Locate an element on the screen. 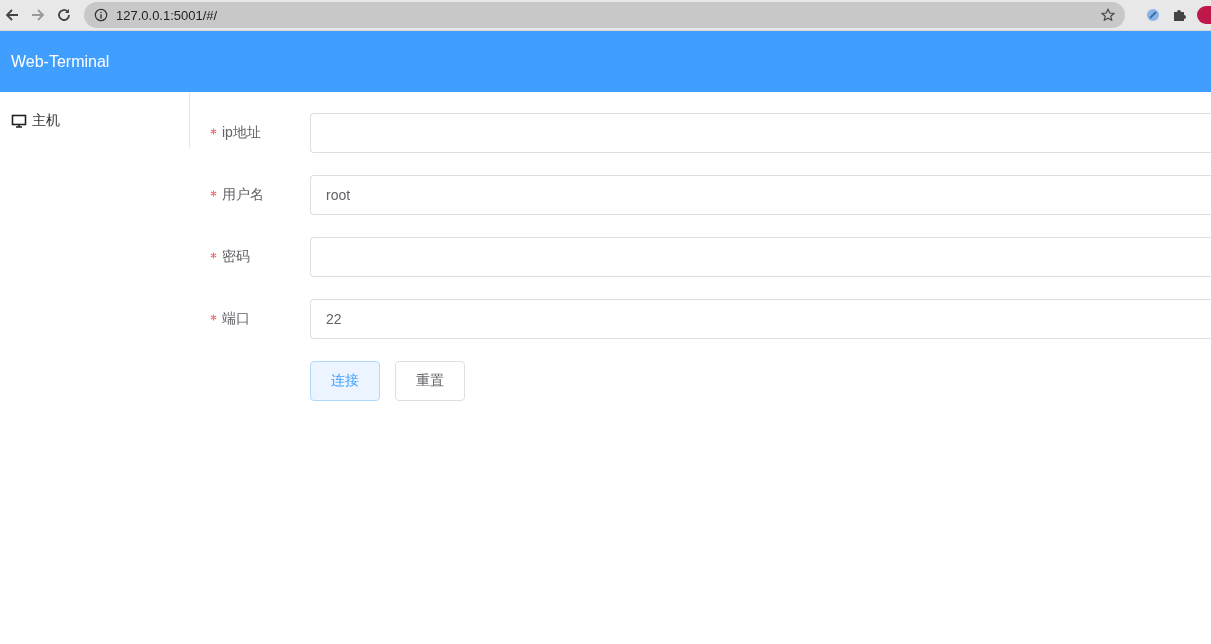 The image size is (1211, 644). field-label: 用户名 is located at coordinates (243, 195).